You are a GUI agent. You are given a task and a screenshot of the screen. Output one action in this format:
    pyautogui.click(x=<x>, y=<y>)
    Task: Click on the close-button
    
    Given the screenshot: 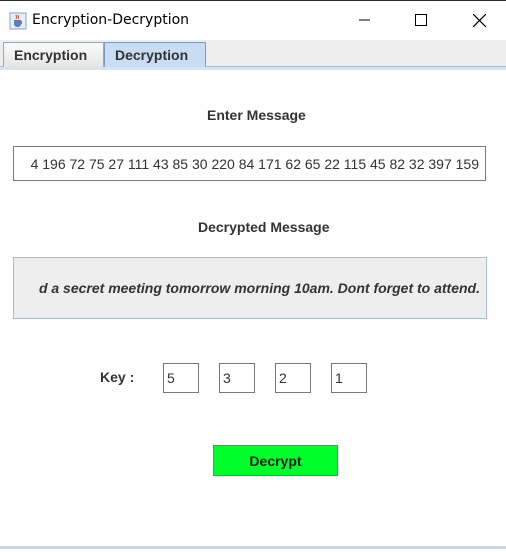 What is the action you would take?
    pyautogui.click(x=479, y=20)
    